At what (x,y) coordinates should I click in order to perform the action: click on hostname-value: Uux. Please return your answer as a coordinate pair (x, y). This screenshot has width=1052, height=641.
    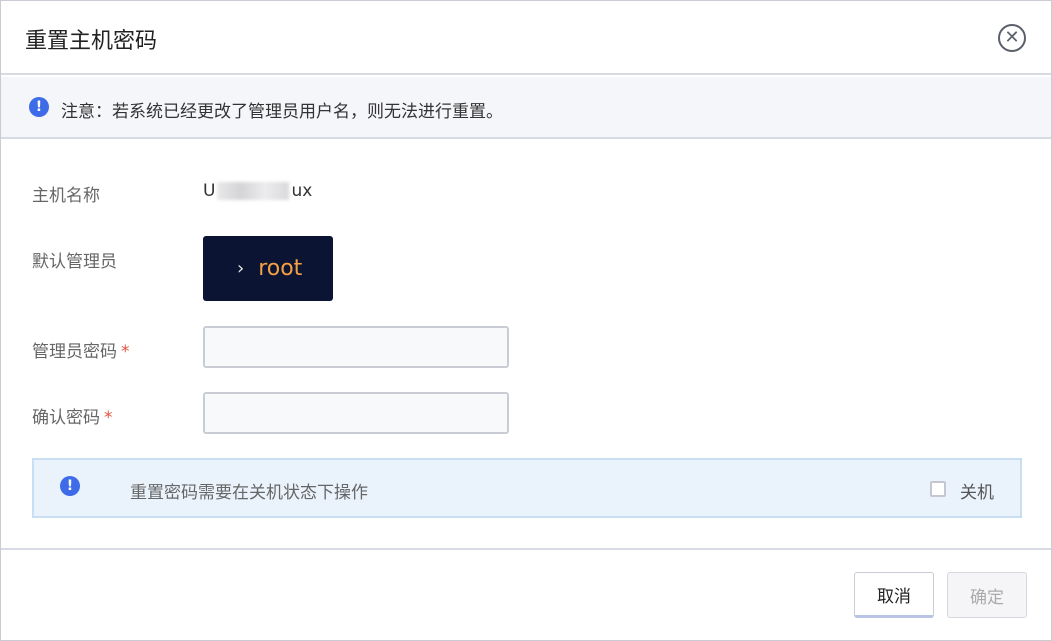
    Looking at the image, I should click on (257, 191).